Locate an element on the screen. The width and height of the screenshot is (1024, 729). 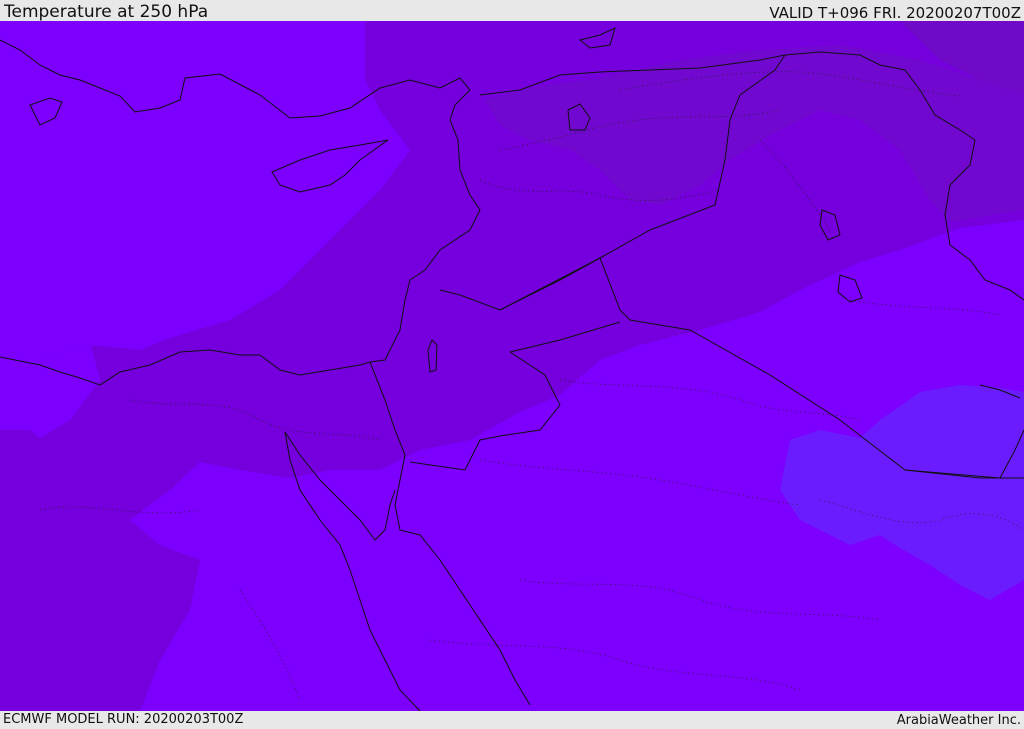
valid-time: VALID T+096 FRI. 20200207T00Z is located at coordinates (895, 13).